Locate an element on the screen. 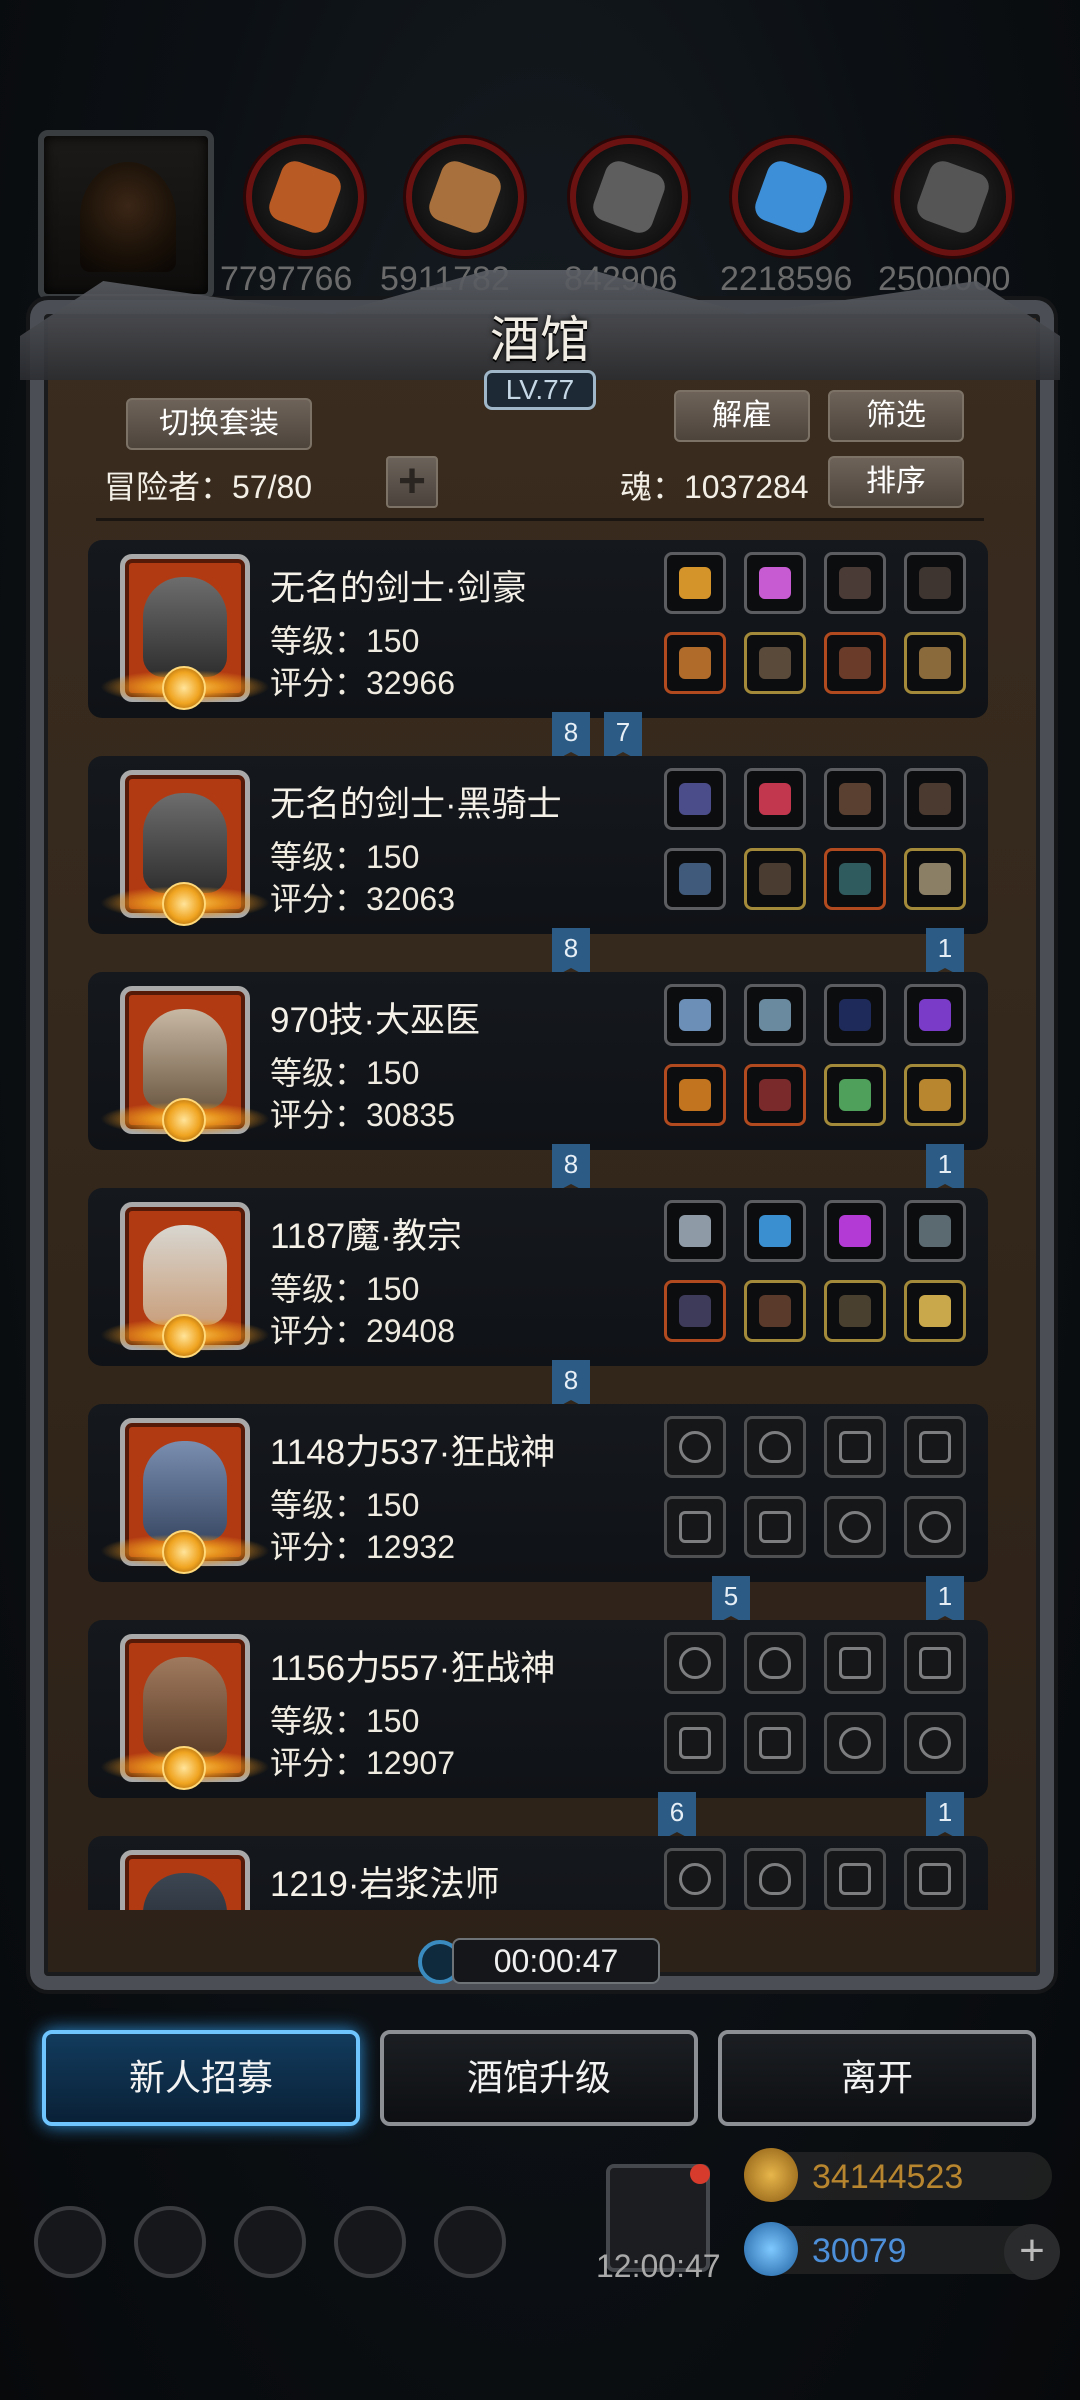 The width and height of the screenshot is (1080, 2400). equip-slot-gauntlet-icon is located at coordinates (855, 663).